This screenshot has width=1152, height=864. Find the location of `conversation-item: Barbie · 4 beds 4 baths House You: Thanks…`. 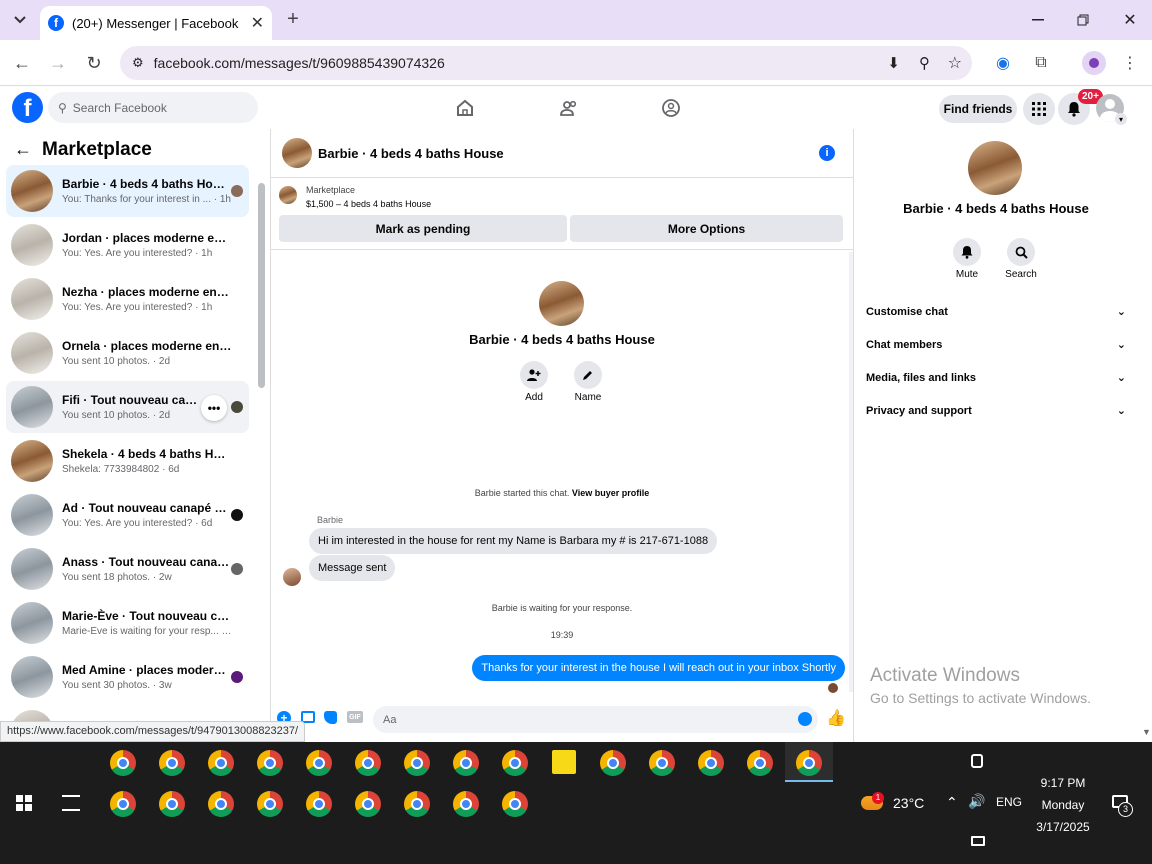

conversation-item: Barbie · 4 beds 4 baths House You: Thanks… is located at coordinates (127, 191).